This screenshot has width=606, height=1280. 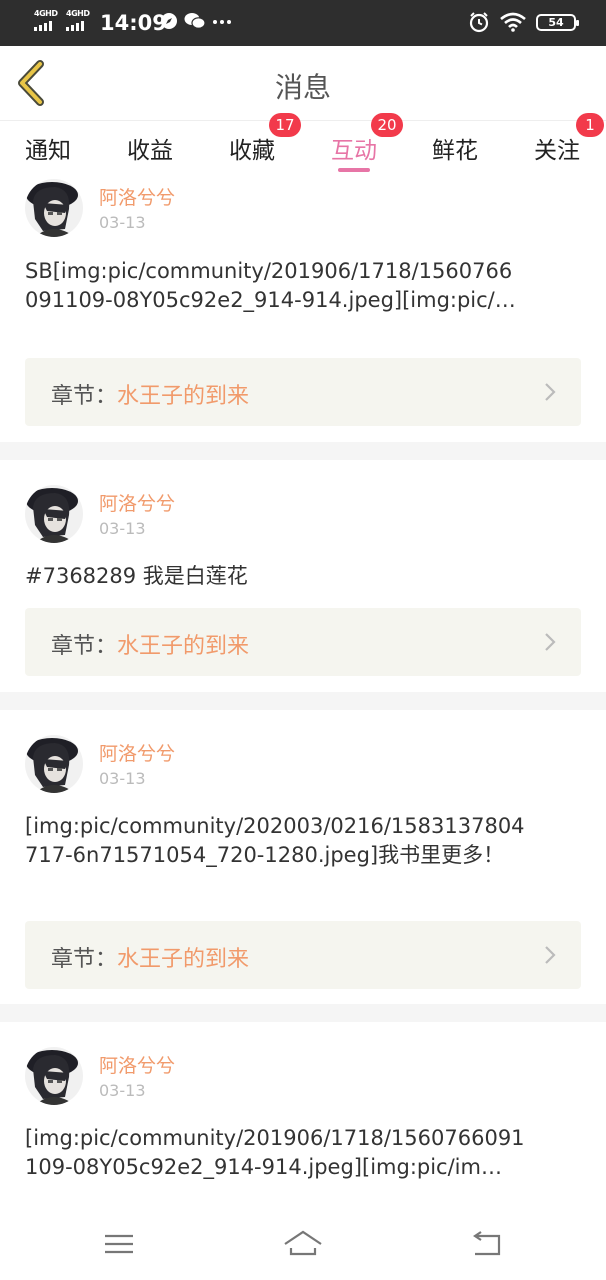 I want to click on tab-label: 鲜花, so click(x=455, y=151).